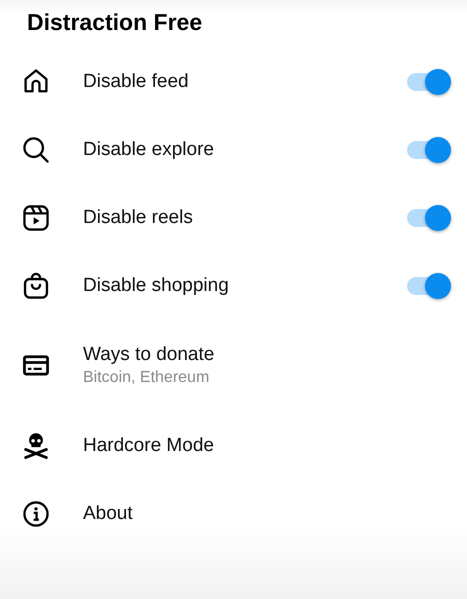 The image size is (467, 599). I want to click on shopping-bag-icon, so click(36, 286).